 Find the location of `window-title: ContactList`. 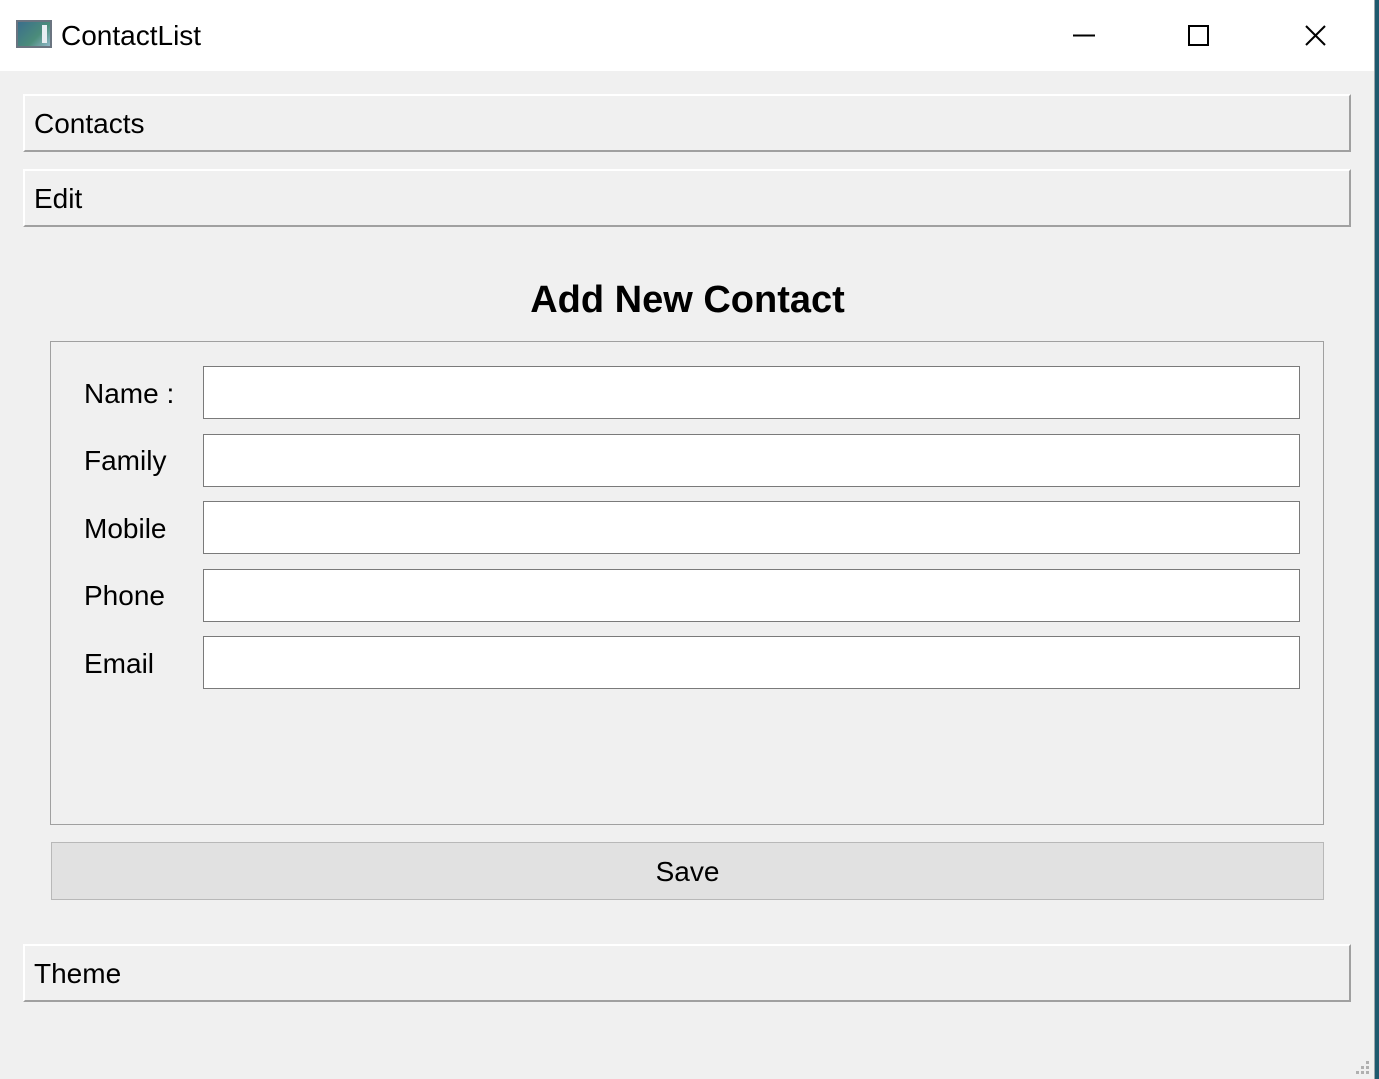

window-title: ContactList is located at coordinates (131, 35).